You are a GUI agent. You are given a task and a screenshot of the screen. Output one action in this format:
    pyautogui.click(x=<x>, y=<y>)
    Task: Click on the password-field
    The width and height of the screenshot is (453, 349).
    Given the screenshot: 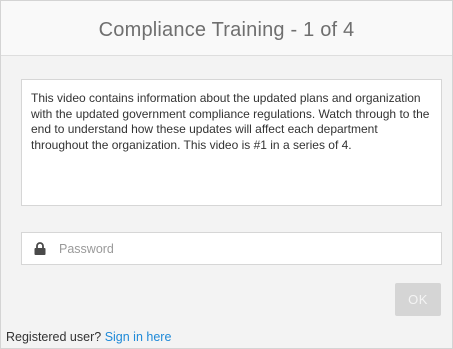 What is the action you would take?
    pyautogui.click(x=231, y=248)
    